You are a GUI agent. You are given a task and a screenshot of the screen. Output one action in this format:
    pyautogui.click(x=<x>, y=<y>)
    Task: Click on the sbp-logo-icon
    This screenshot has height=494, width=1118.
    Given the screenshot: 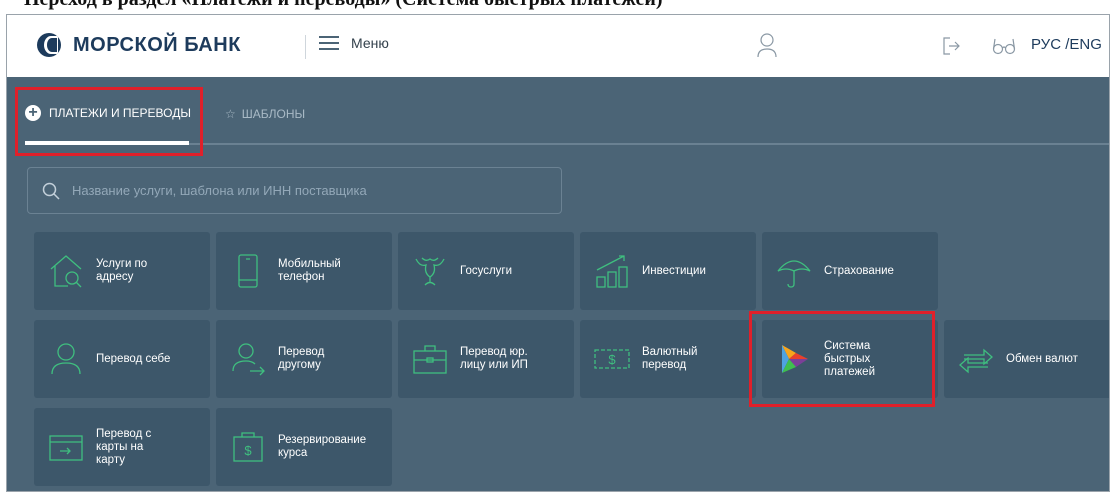 What is the action you would take?
    pyautogui.click(x=795, y=359)
    